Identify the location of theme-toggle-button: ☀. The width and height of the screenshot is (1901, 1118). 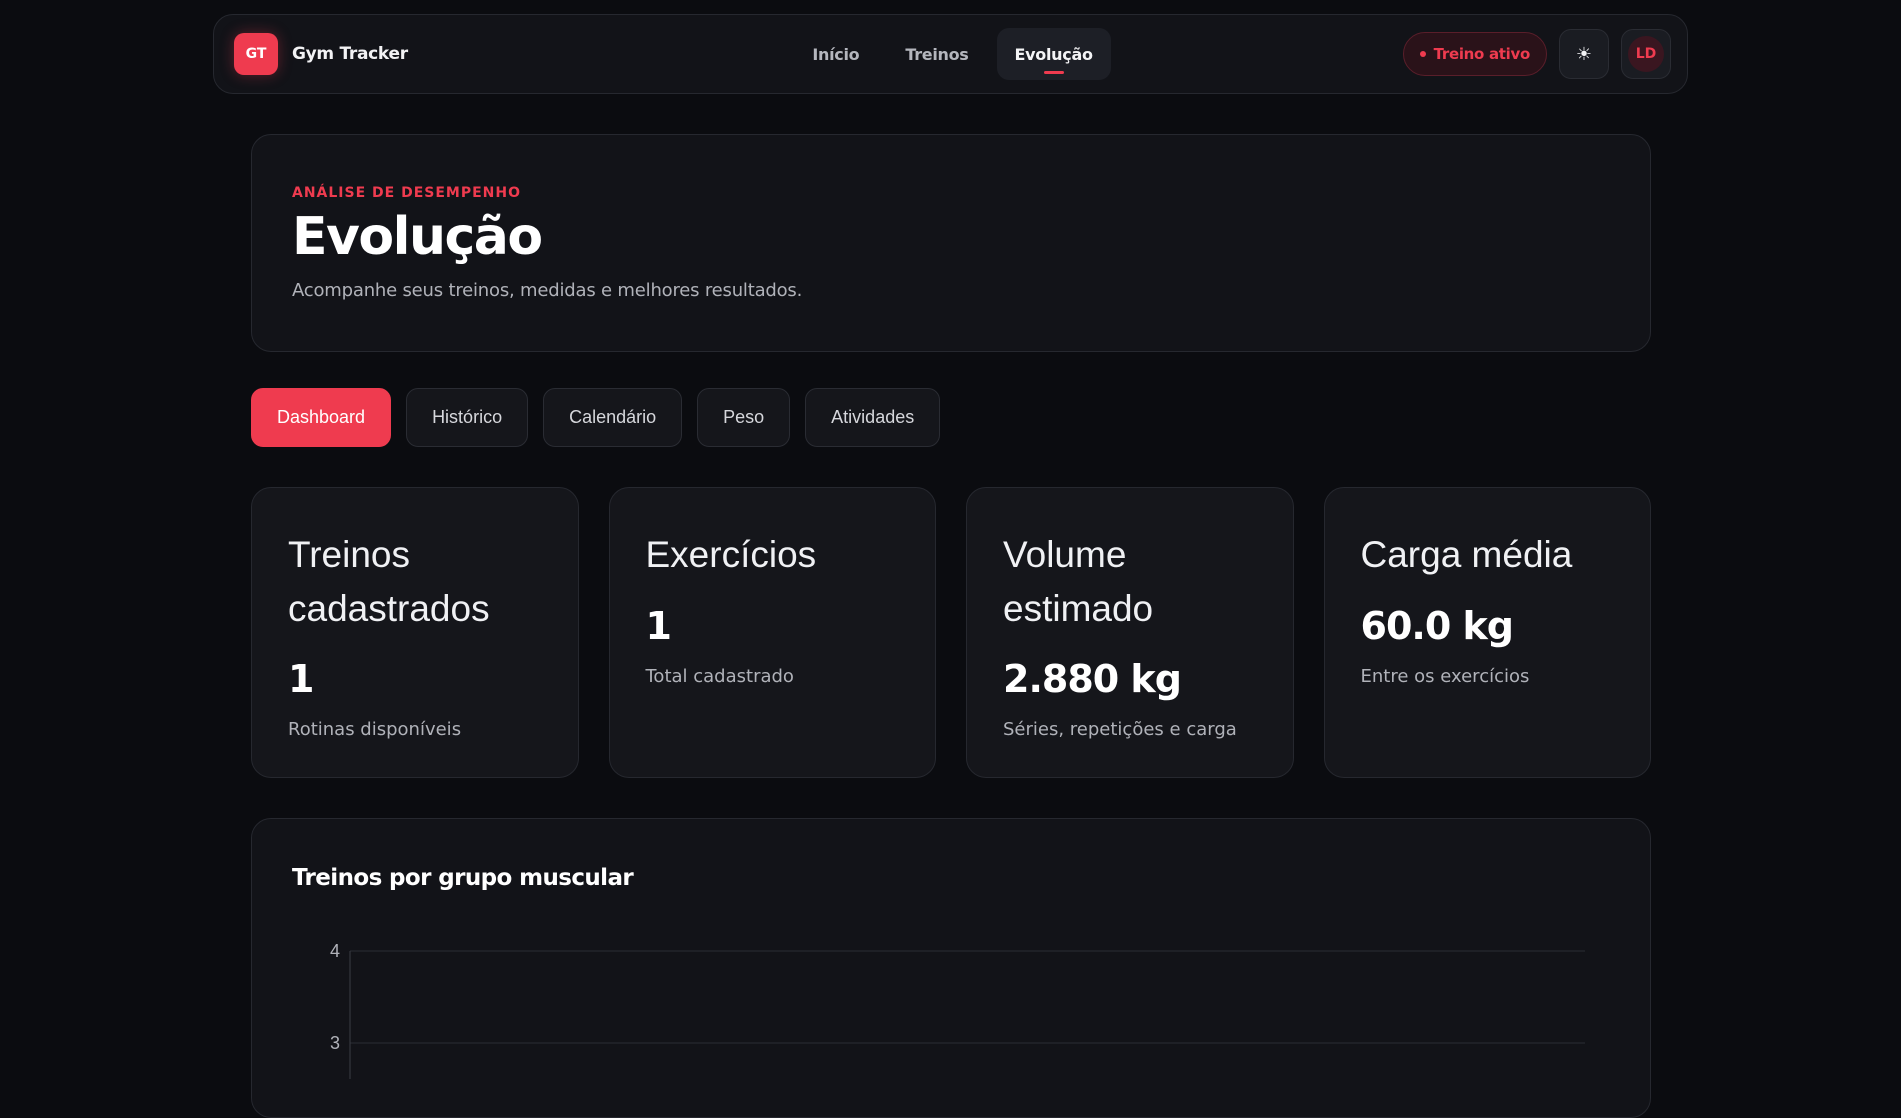
(1584, 54).